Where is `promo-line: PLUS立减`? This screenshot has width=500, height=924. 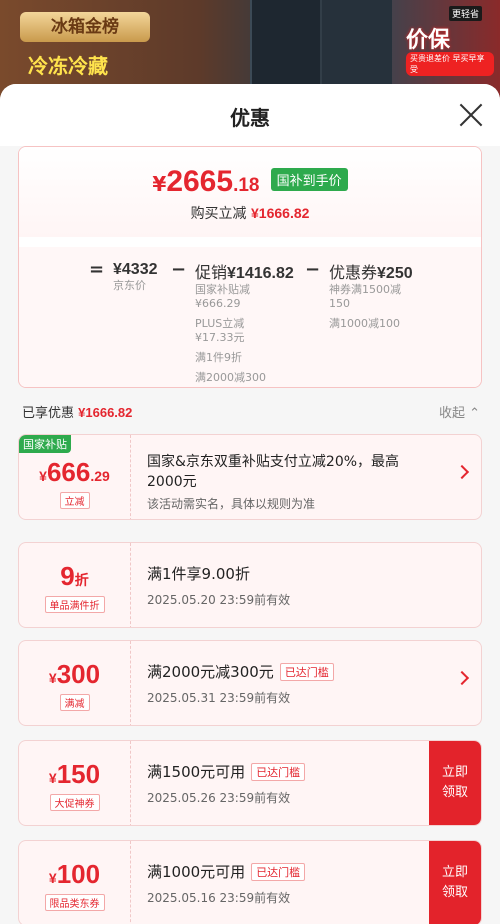
promo-line: PLUS立减 is located at coordinates (220, 323).